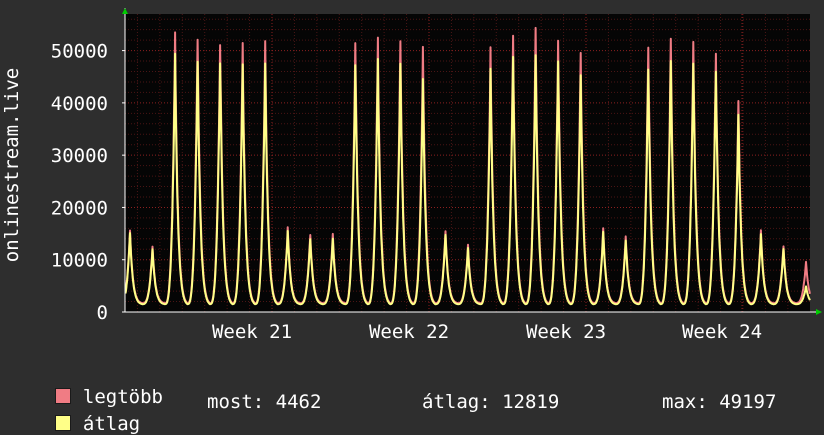  I want to click on legend-item-avg: átlag, so click(86, 413).